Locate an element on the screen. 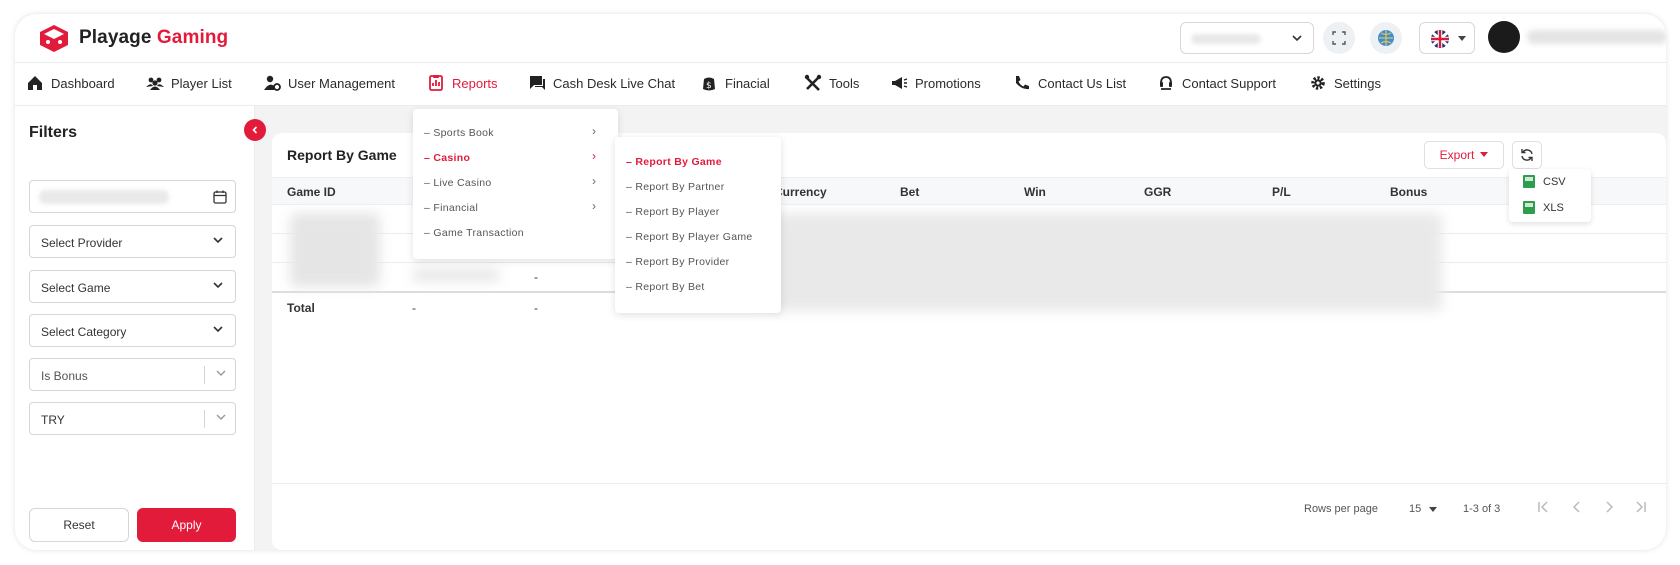  logo: Playage Gaming is located at coordinates (132, 38).